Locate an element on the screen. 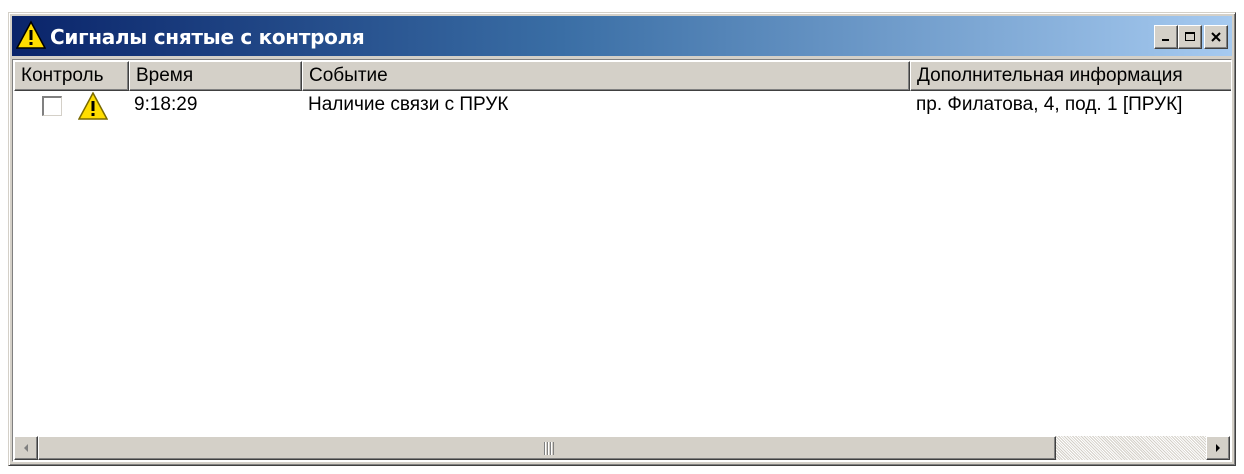 The height and width of the screenshot is (474, 1244). scrollbar-thumb is located at coordinates (547, 448).